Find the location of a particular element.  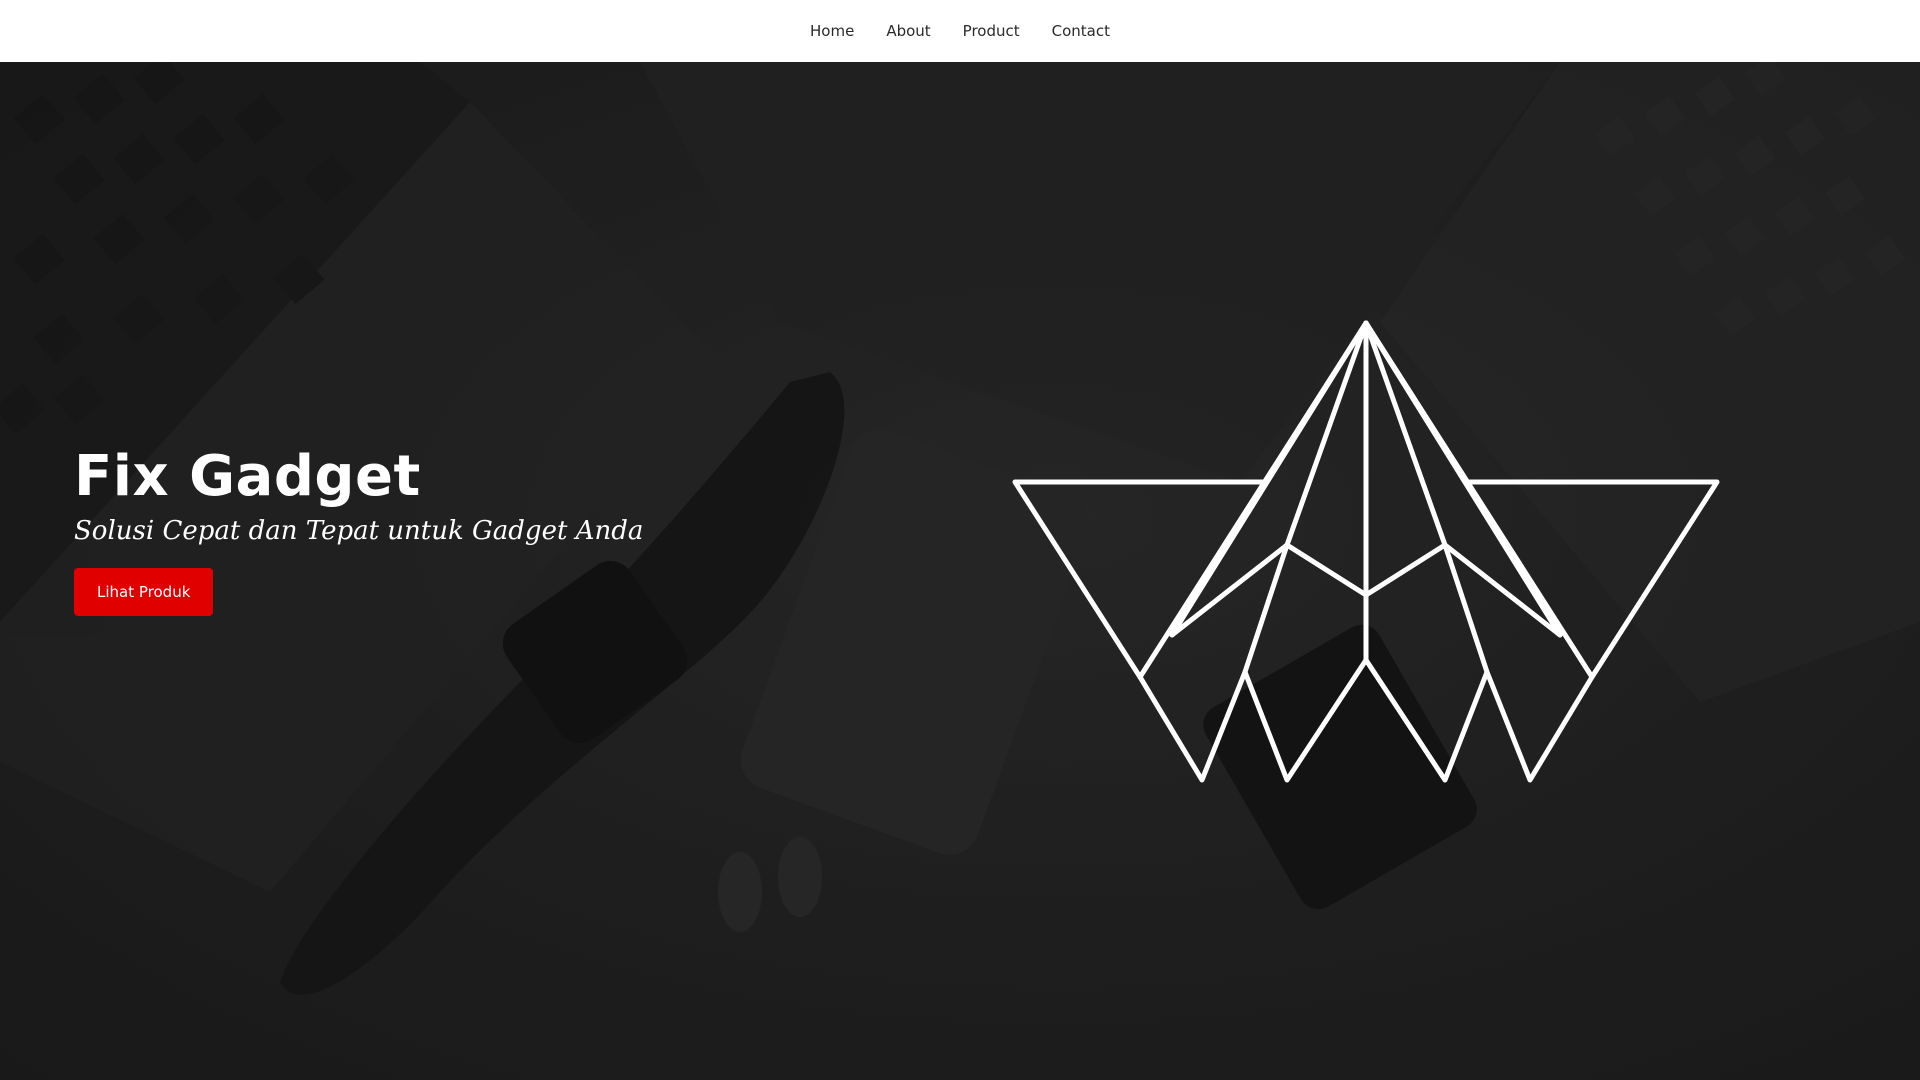

nav-link-home: Home is located at coordinates (832, 31).